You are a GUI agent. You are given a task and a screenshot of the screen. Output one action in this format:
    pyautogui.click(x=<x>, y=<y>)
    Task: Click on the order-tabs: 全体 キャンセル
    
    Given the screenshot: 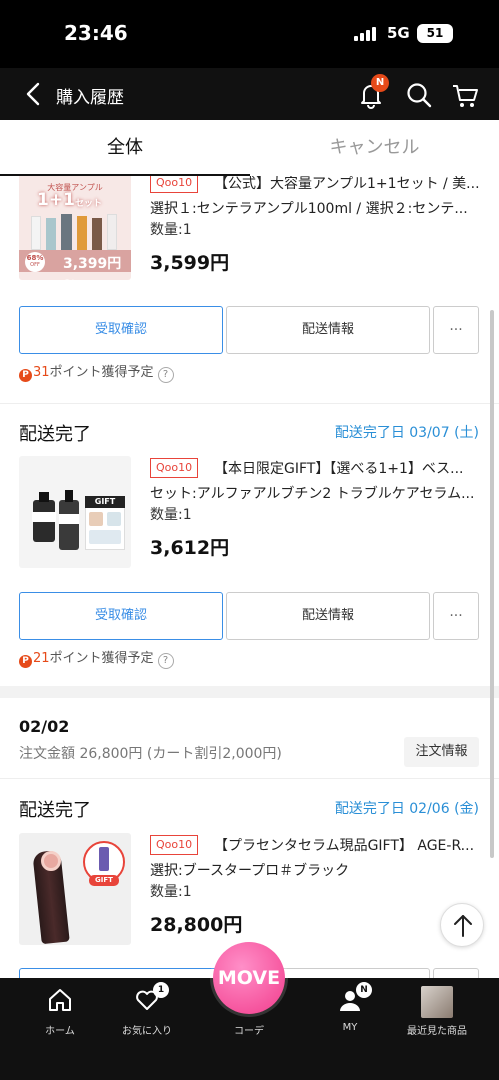 What is the action you would take?
    pyautogui.click(x=249, y=148)
    